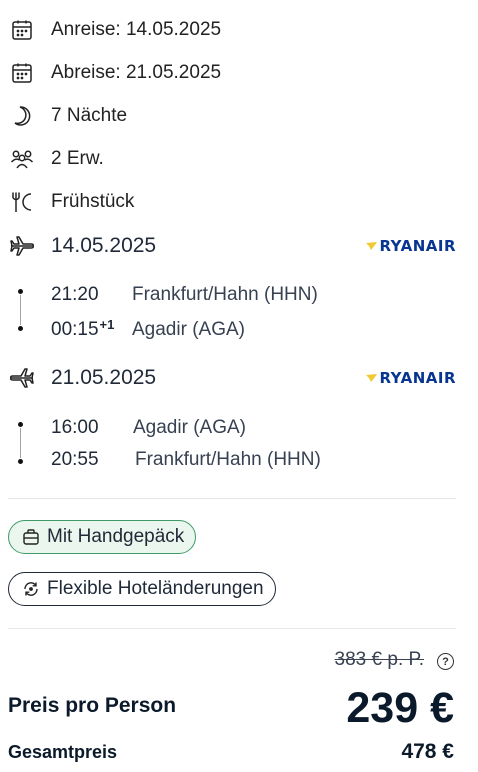 The width and height of the screenshot is (478, 772). I want to click on arrival-date: Anreise: 14.05.2025, so click(136, 29).